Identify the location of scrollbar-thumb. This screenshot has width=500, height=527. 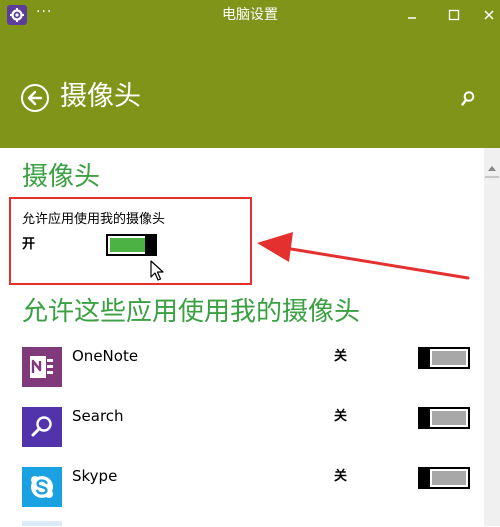
(492, 177).